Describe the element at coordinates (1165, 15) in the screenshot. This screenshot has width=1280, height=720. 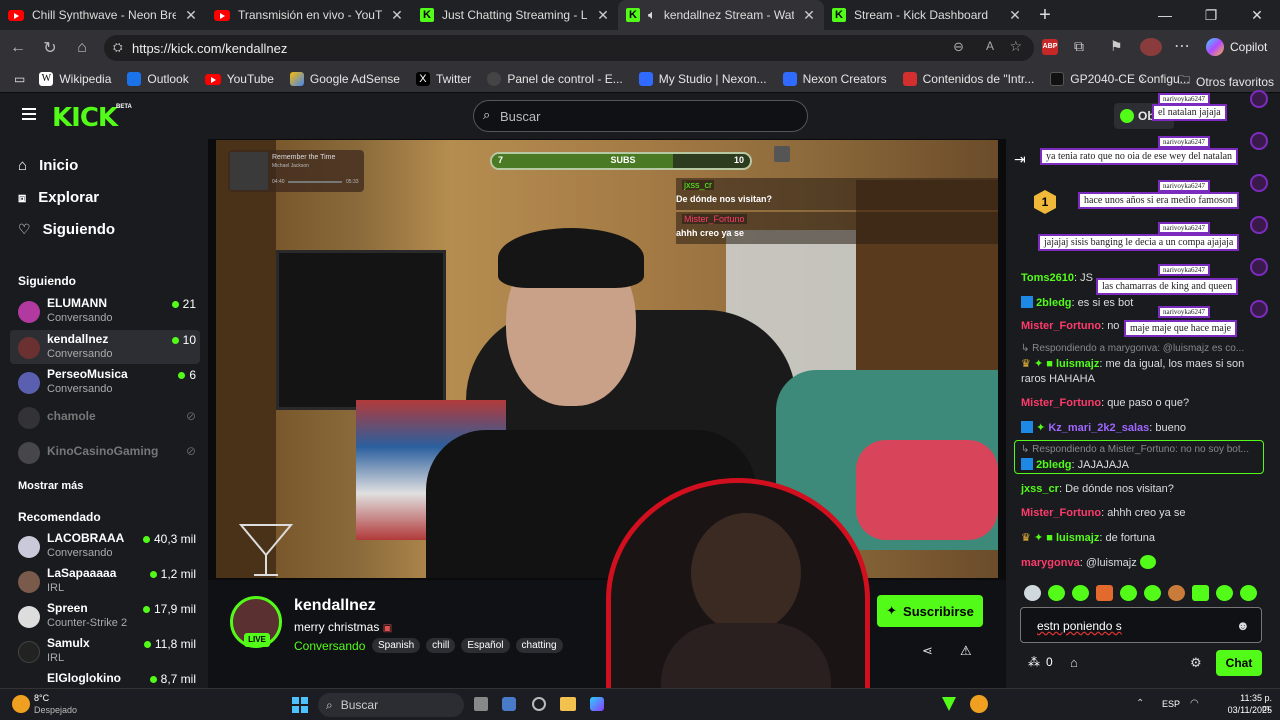
I see `minimize-button: —` at that location.